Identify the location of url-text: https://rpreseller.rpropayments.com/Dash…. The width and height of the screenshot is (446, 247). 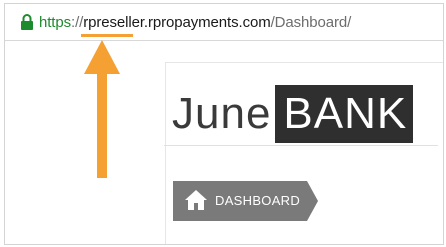
(195, 22).